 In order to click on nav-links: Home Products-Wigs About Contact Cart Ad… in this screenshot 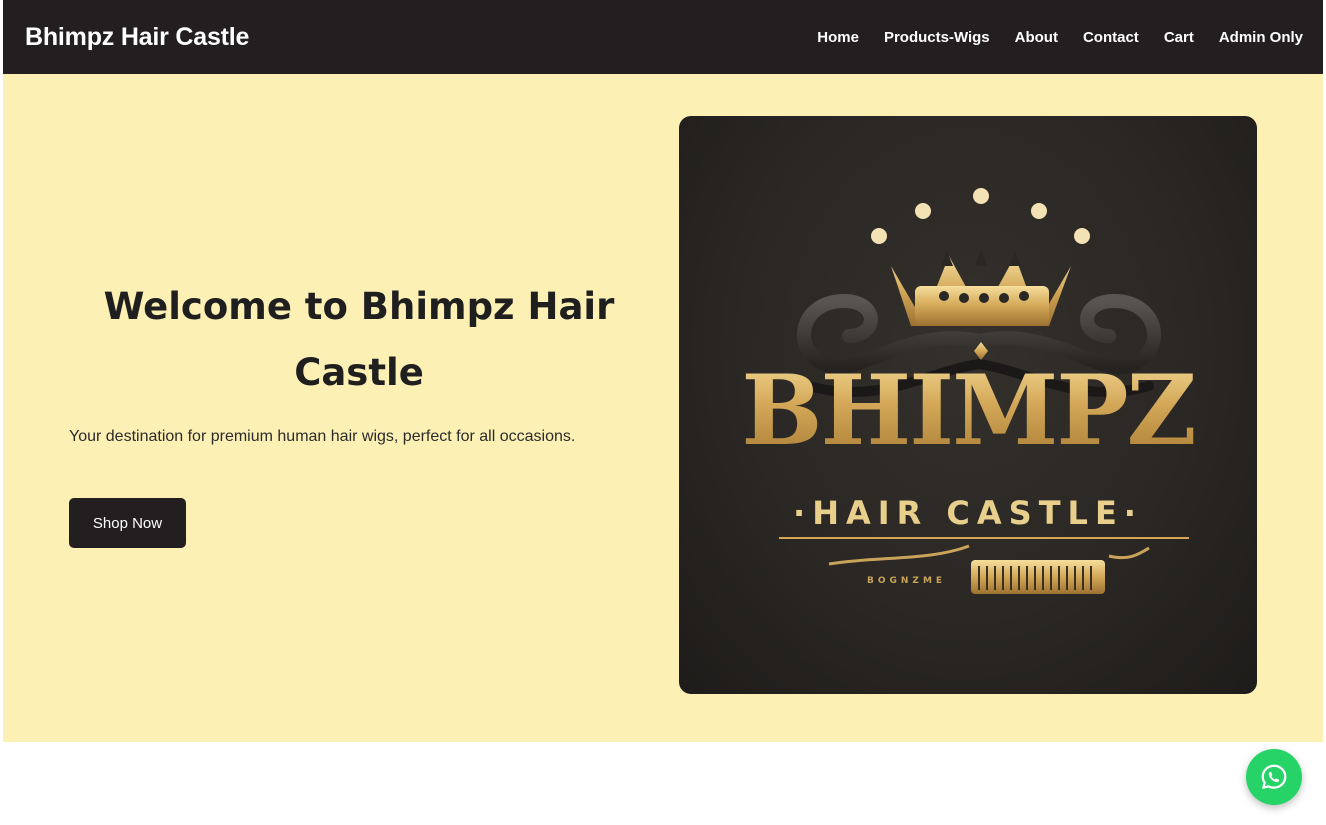, I will do `click(1047, 37)`.